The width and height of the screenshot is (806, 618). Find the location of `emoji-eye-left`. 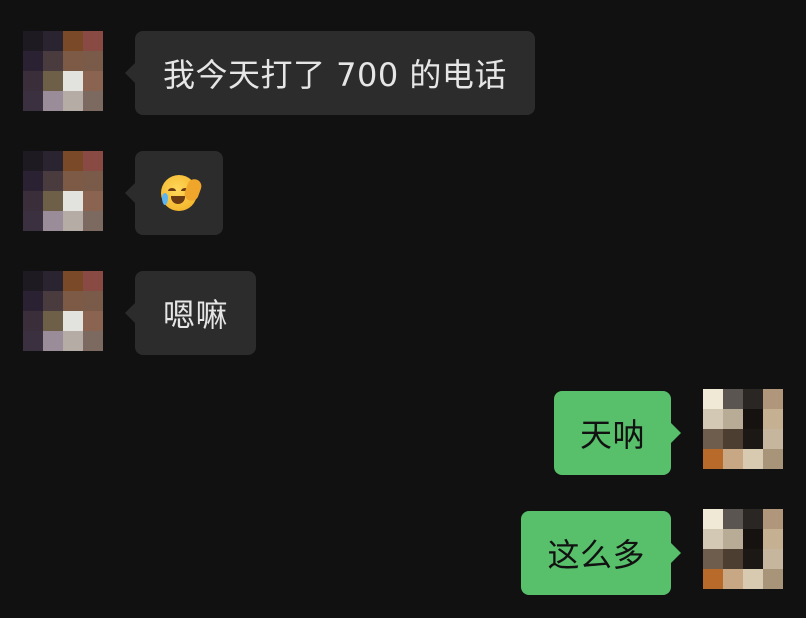

emoji-eye-left is located at coordinates (172, 191).